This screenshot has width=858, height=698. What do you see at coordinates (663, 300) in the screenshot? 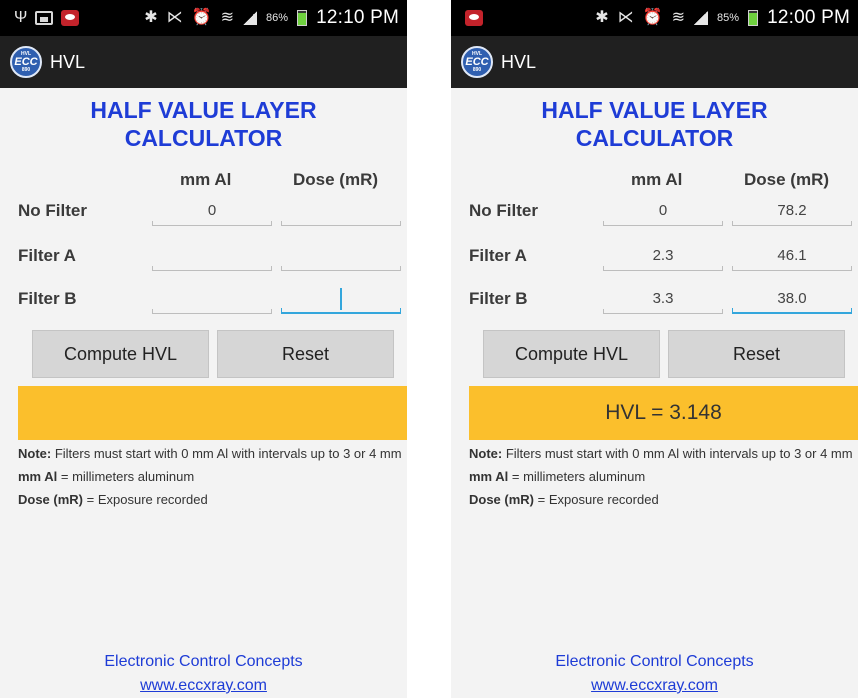
I see `filter-b-mm-input: 3.3` at bounding box center [663, 300].